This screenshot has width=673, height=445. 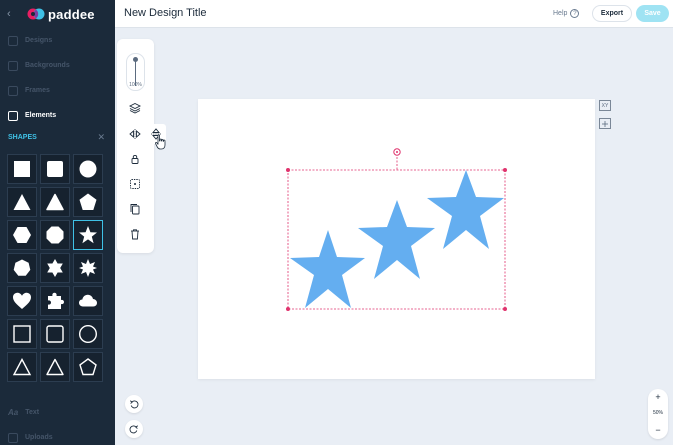 I want to click on shape-rounded-square, so click(x=55, y=169).